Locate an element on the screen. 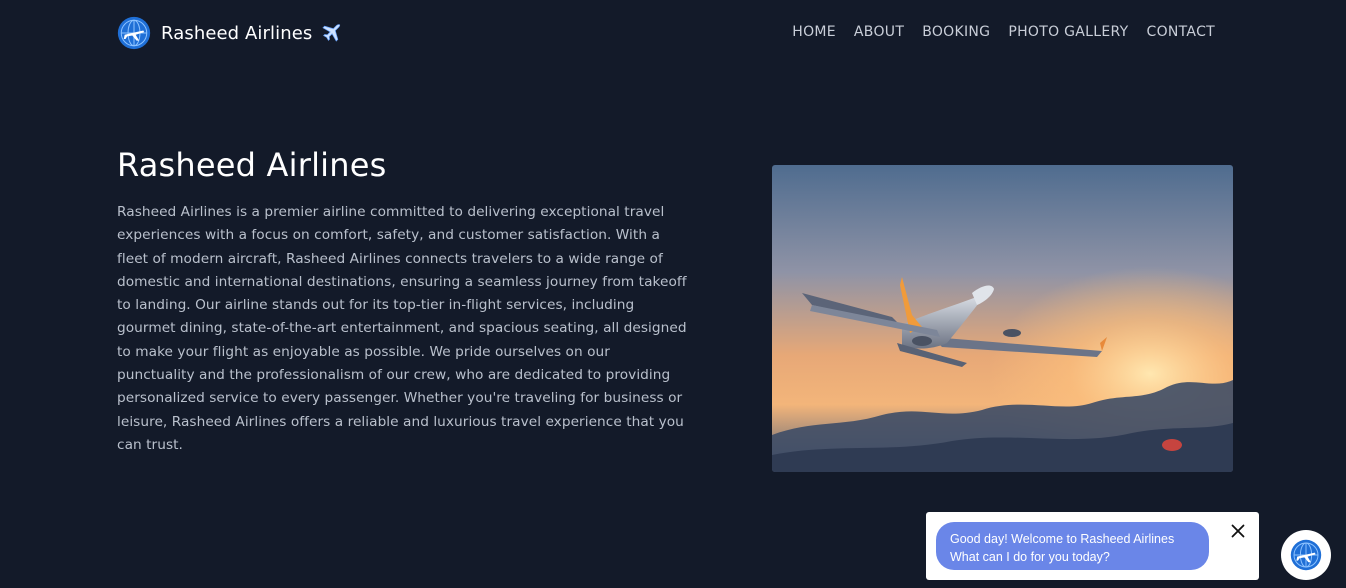 Image resolution: width=1346 pixels, height=588 pixels. nav-link-about: ABOUT is located at coordinates (879, 32).